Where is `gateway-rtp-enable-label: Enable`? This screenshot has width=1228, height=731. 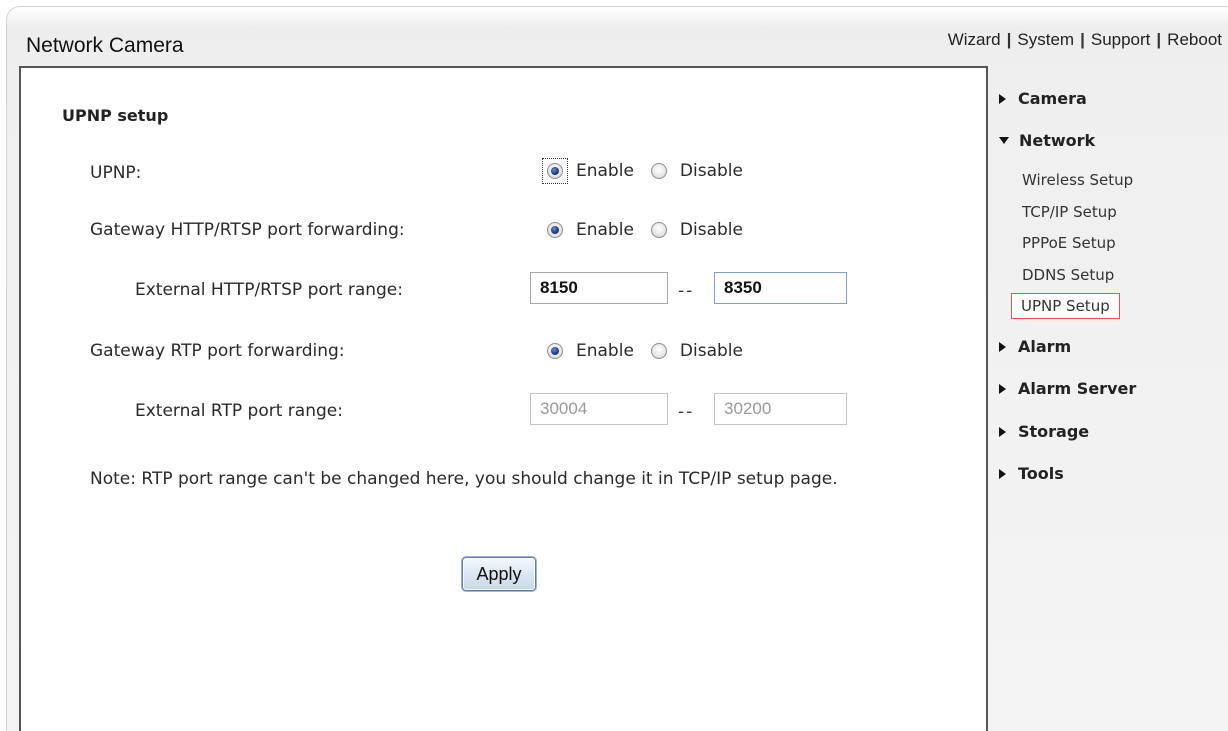
gateway-rtp-enable-label: Enable is located at coordinates (605, 351).